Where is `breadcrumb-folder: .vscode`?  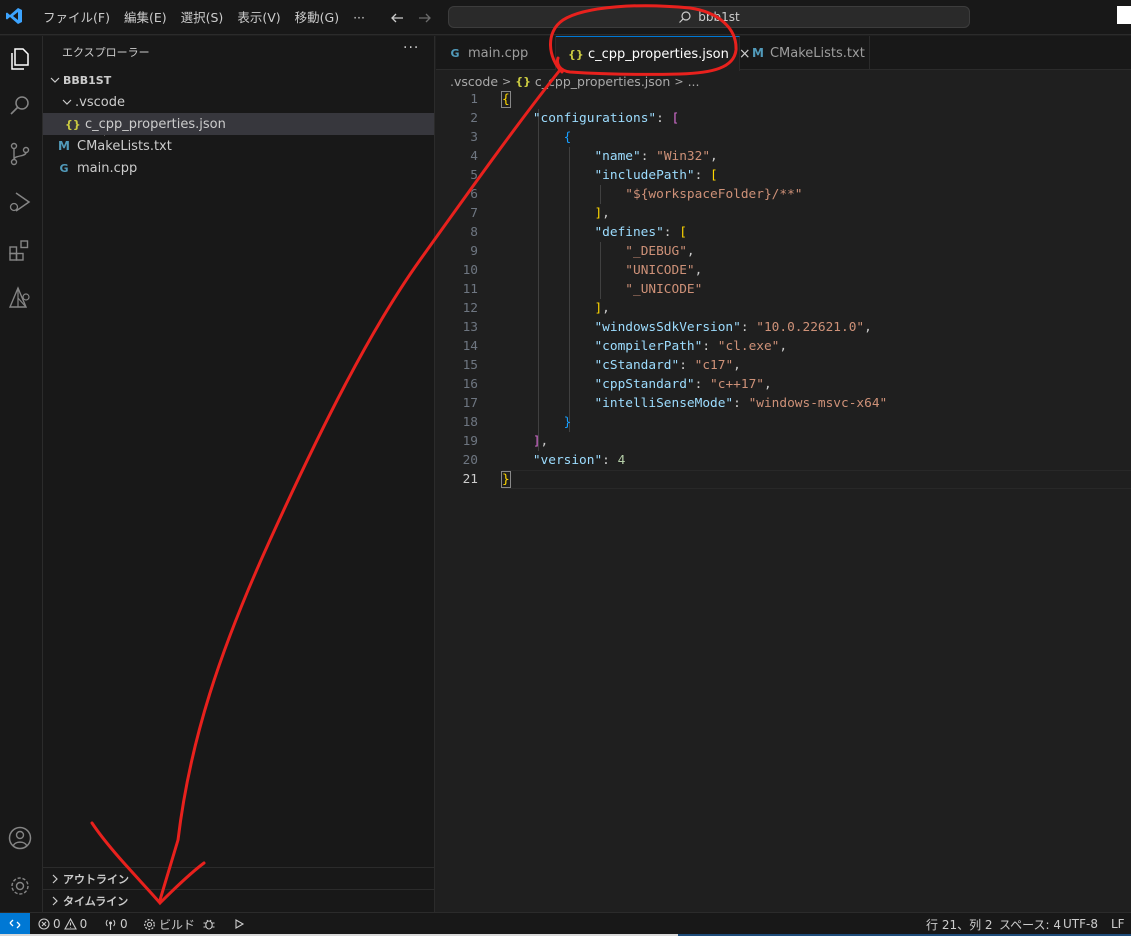 breadcrumb-folder: .vscode is located at coordinates (474, 81).